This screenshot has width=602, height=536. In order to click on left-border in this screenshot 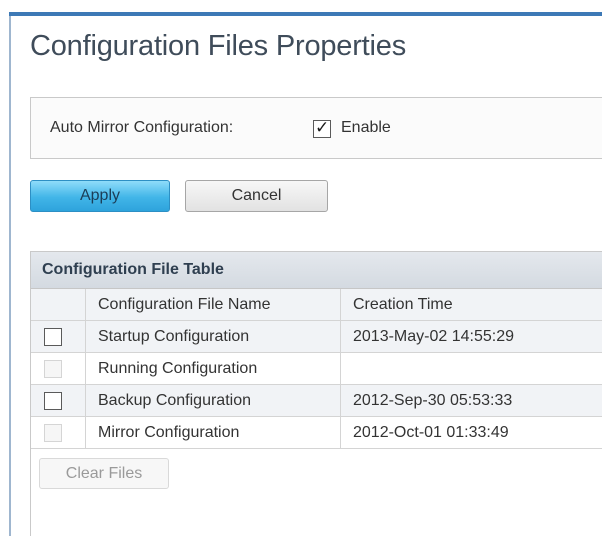, I will do `click(10, 276)`.